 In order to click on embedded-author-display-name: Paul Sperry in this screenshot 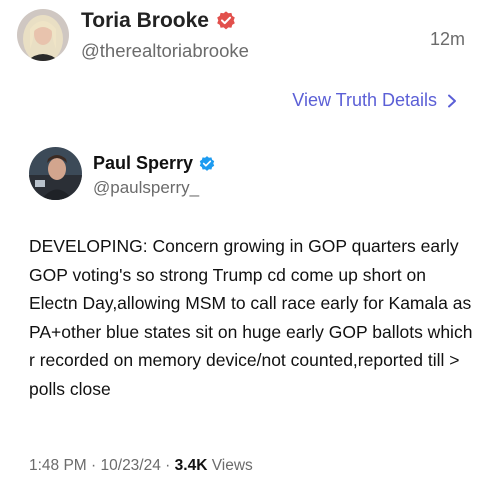, I will do `click(143, 163)`.